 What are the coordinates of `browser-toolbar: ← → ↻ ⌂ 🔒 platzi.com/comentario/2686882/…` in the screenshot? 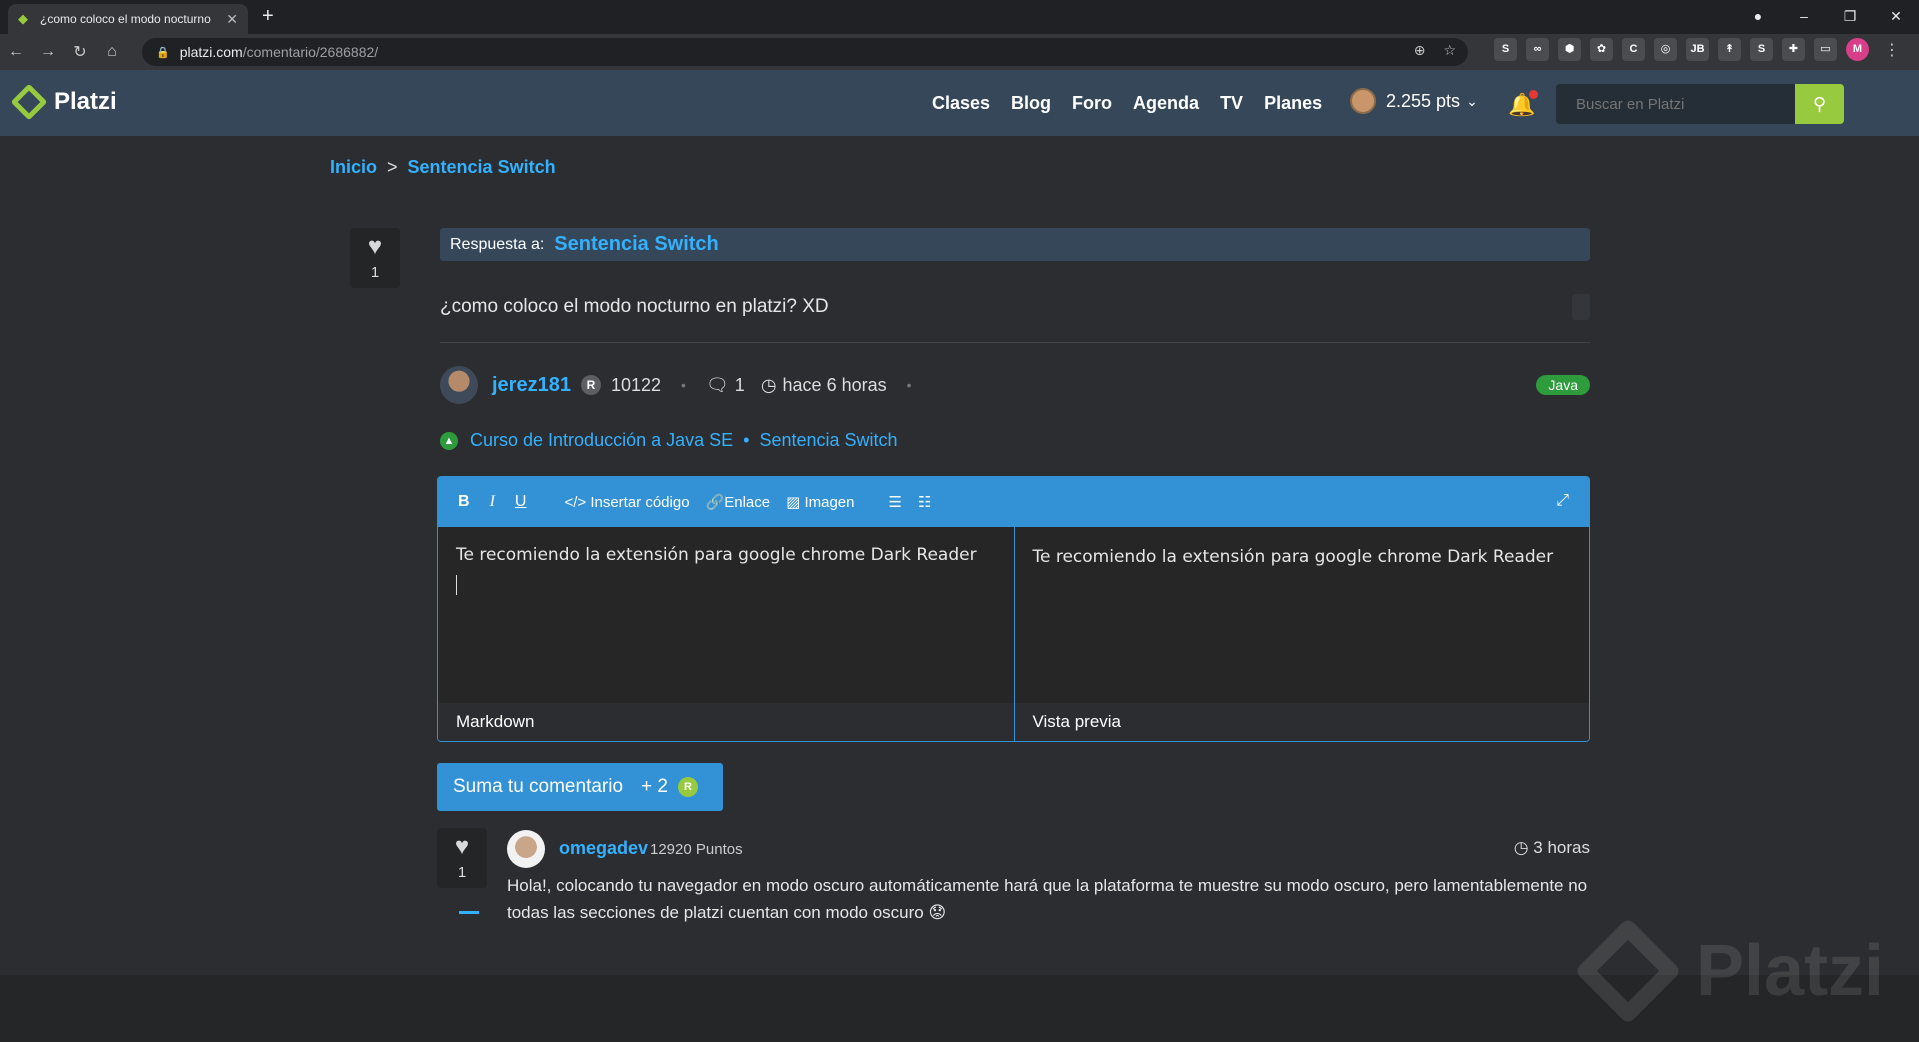 It's located at (959, 52).